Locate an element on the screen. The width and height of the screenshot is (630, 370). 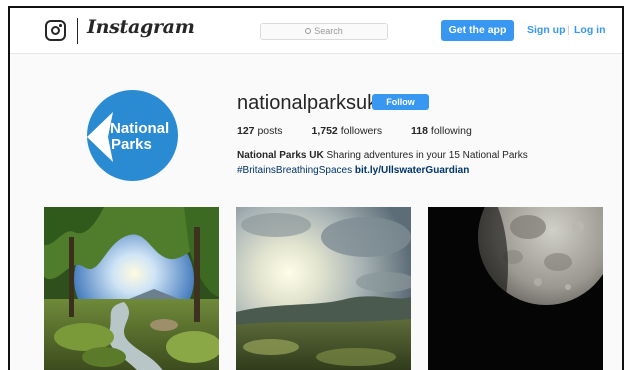
bio-full-name: National Parks UK is located at coordinates (280, 155).